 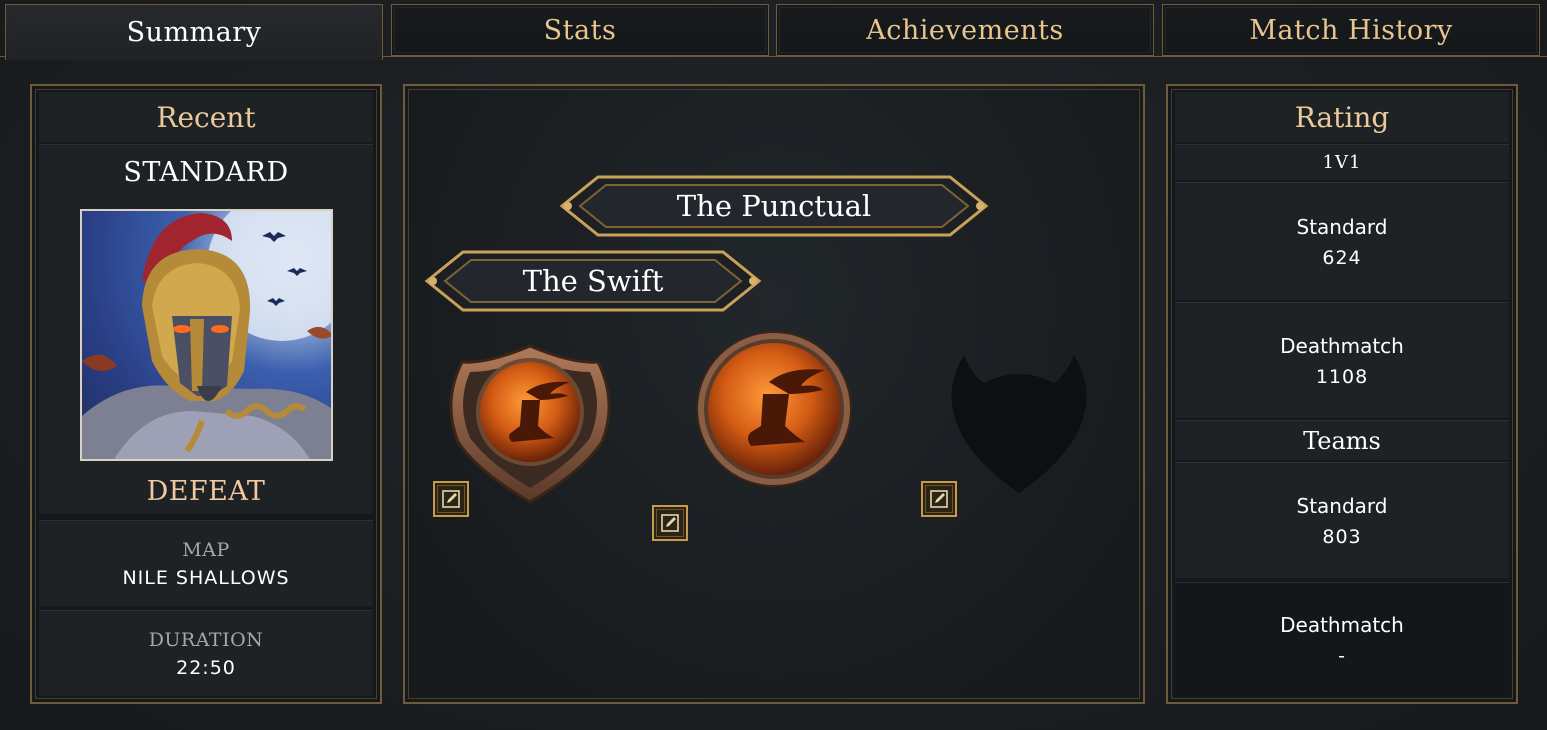 What do you see at coordinates (773, 30) in the screenshot?
I see `tab-bar: Summary Stats Achievements Match History` at bounding box center [773, 30].